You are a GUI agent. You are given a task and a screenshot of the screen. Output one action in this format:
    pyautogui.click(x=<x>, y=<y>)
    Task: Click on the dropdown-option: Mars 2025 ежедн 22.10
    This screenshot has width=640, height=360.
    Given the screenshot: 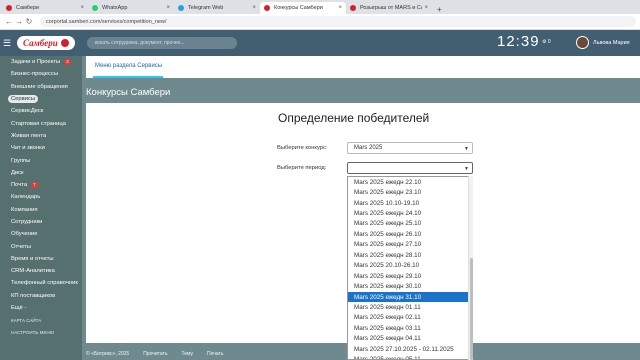 What is the action you would take?
    pyautogui.click(x=408, y=182)
    